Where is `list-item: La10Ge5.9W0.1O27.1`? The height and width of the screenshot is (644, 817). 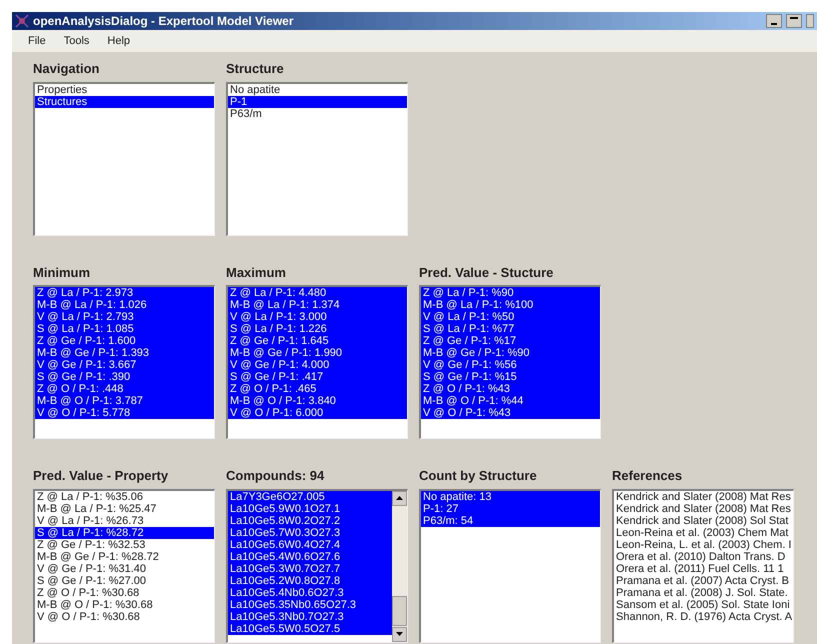
list-item: La10Ge5.9W0.1O27.1 is located at coordinates (310, 508).